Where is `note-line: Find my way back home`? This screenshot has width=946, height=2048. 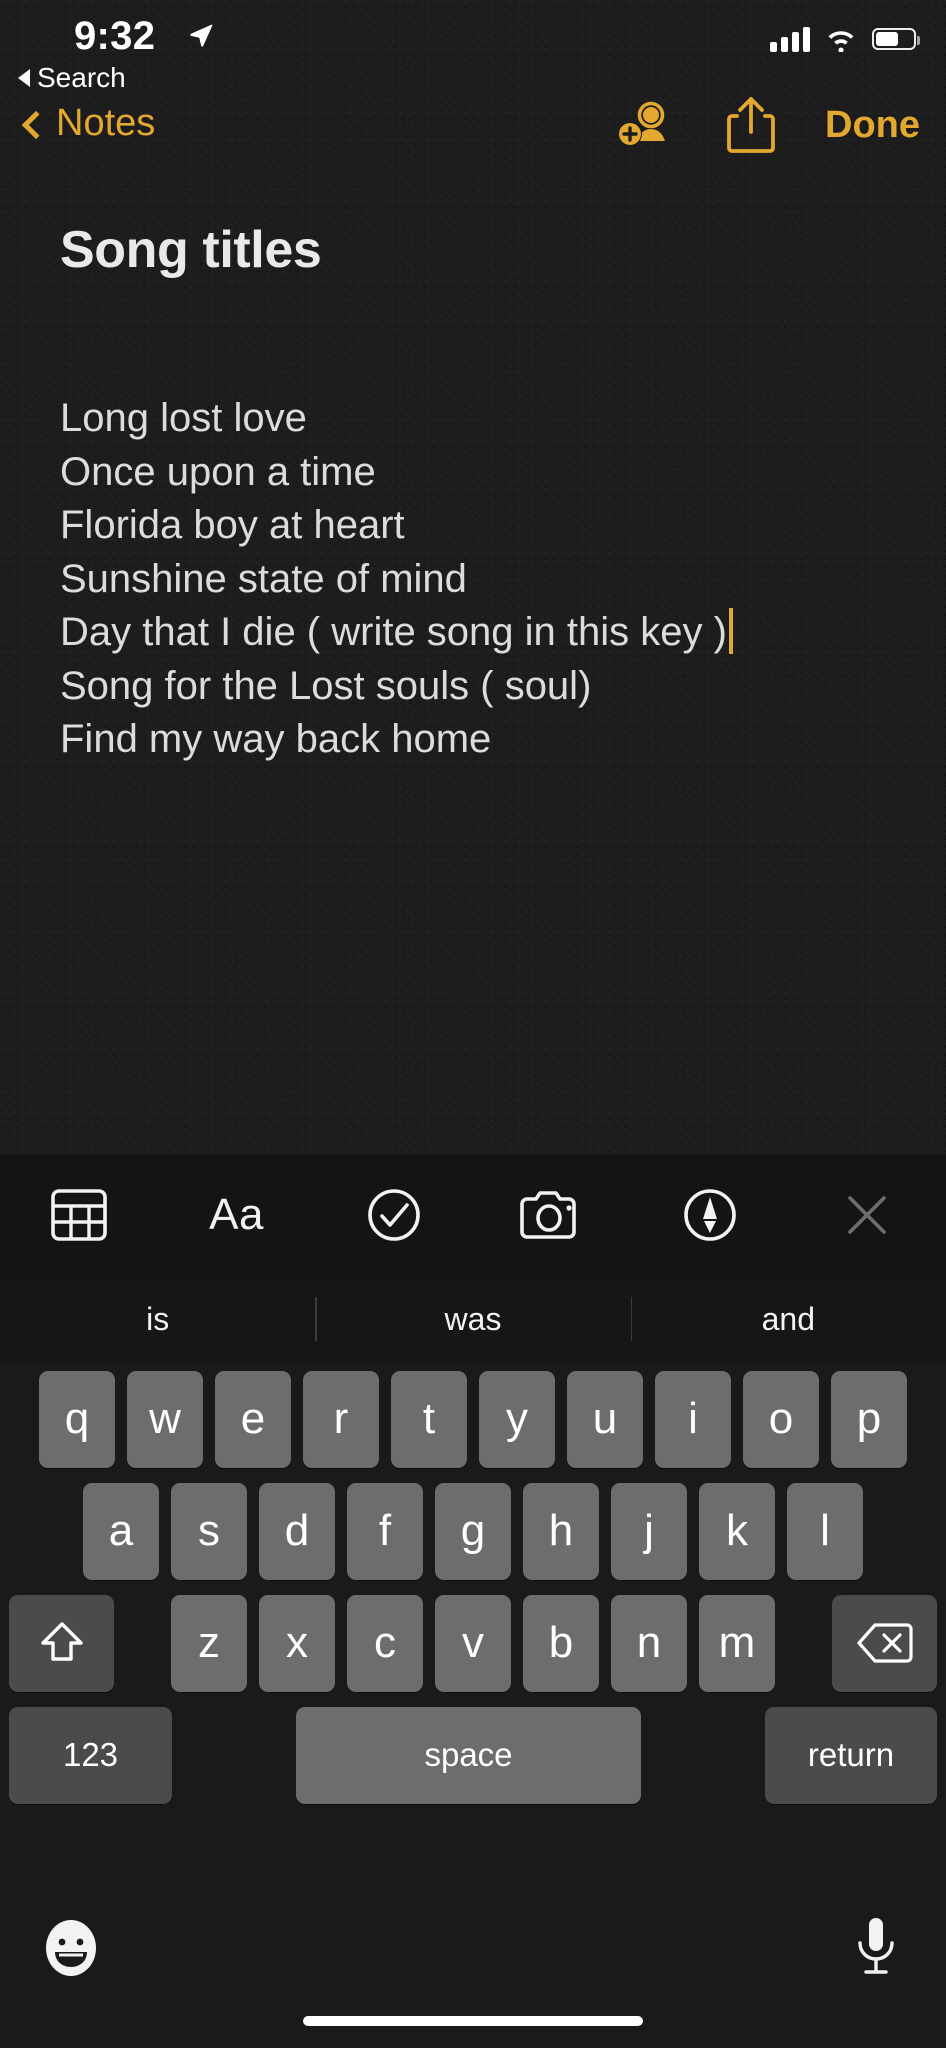 note-line: Find my way back home is located at coordinates (483, 740).